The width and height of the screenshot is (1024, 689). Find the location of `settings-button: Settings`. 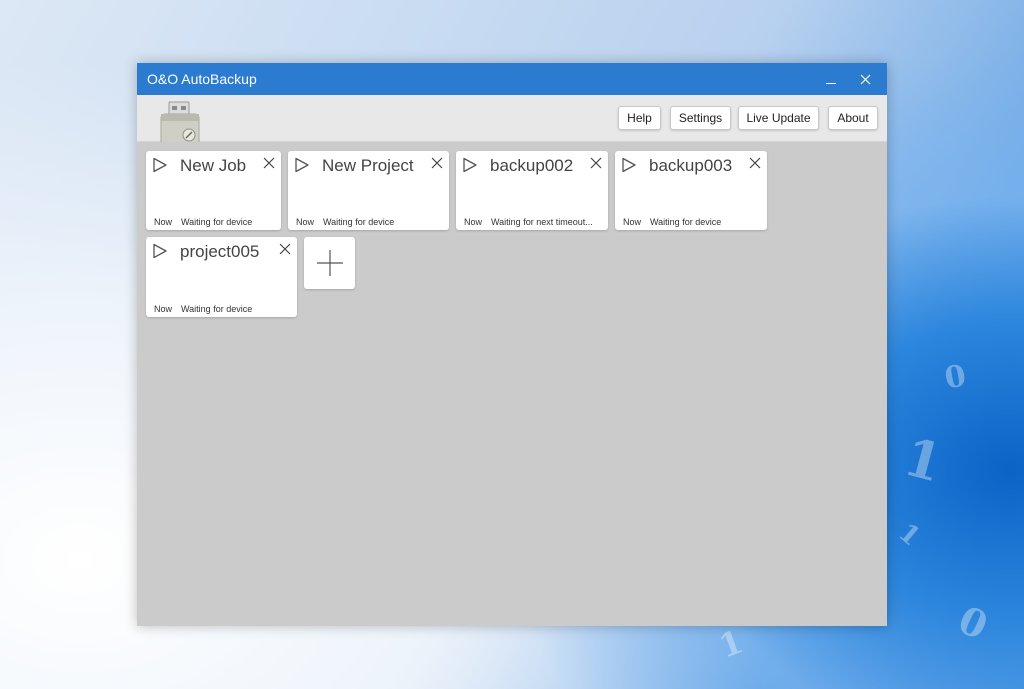

settings-button: Settings is located at coordinates (700, 118).